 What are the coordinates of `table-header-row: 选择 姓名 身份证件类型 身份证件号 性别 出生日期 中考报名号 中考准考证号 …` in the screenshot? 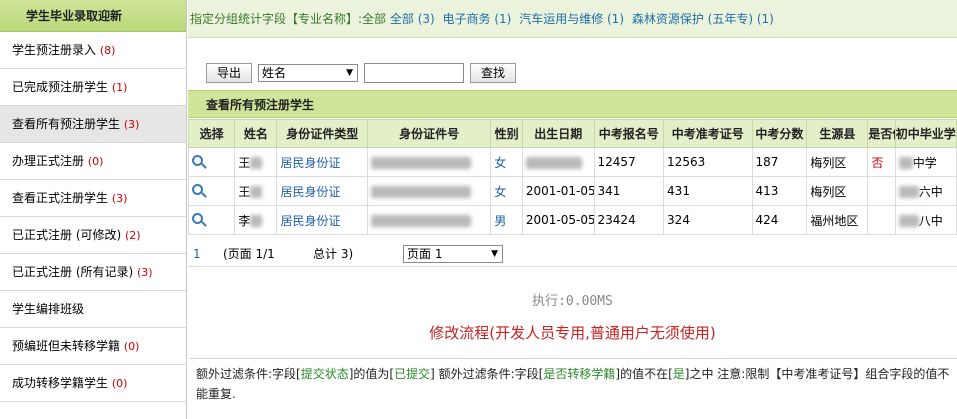 It's located at (572, 133).